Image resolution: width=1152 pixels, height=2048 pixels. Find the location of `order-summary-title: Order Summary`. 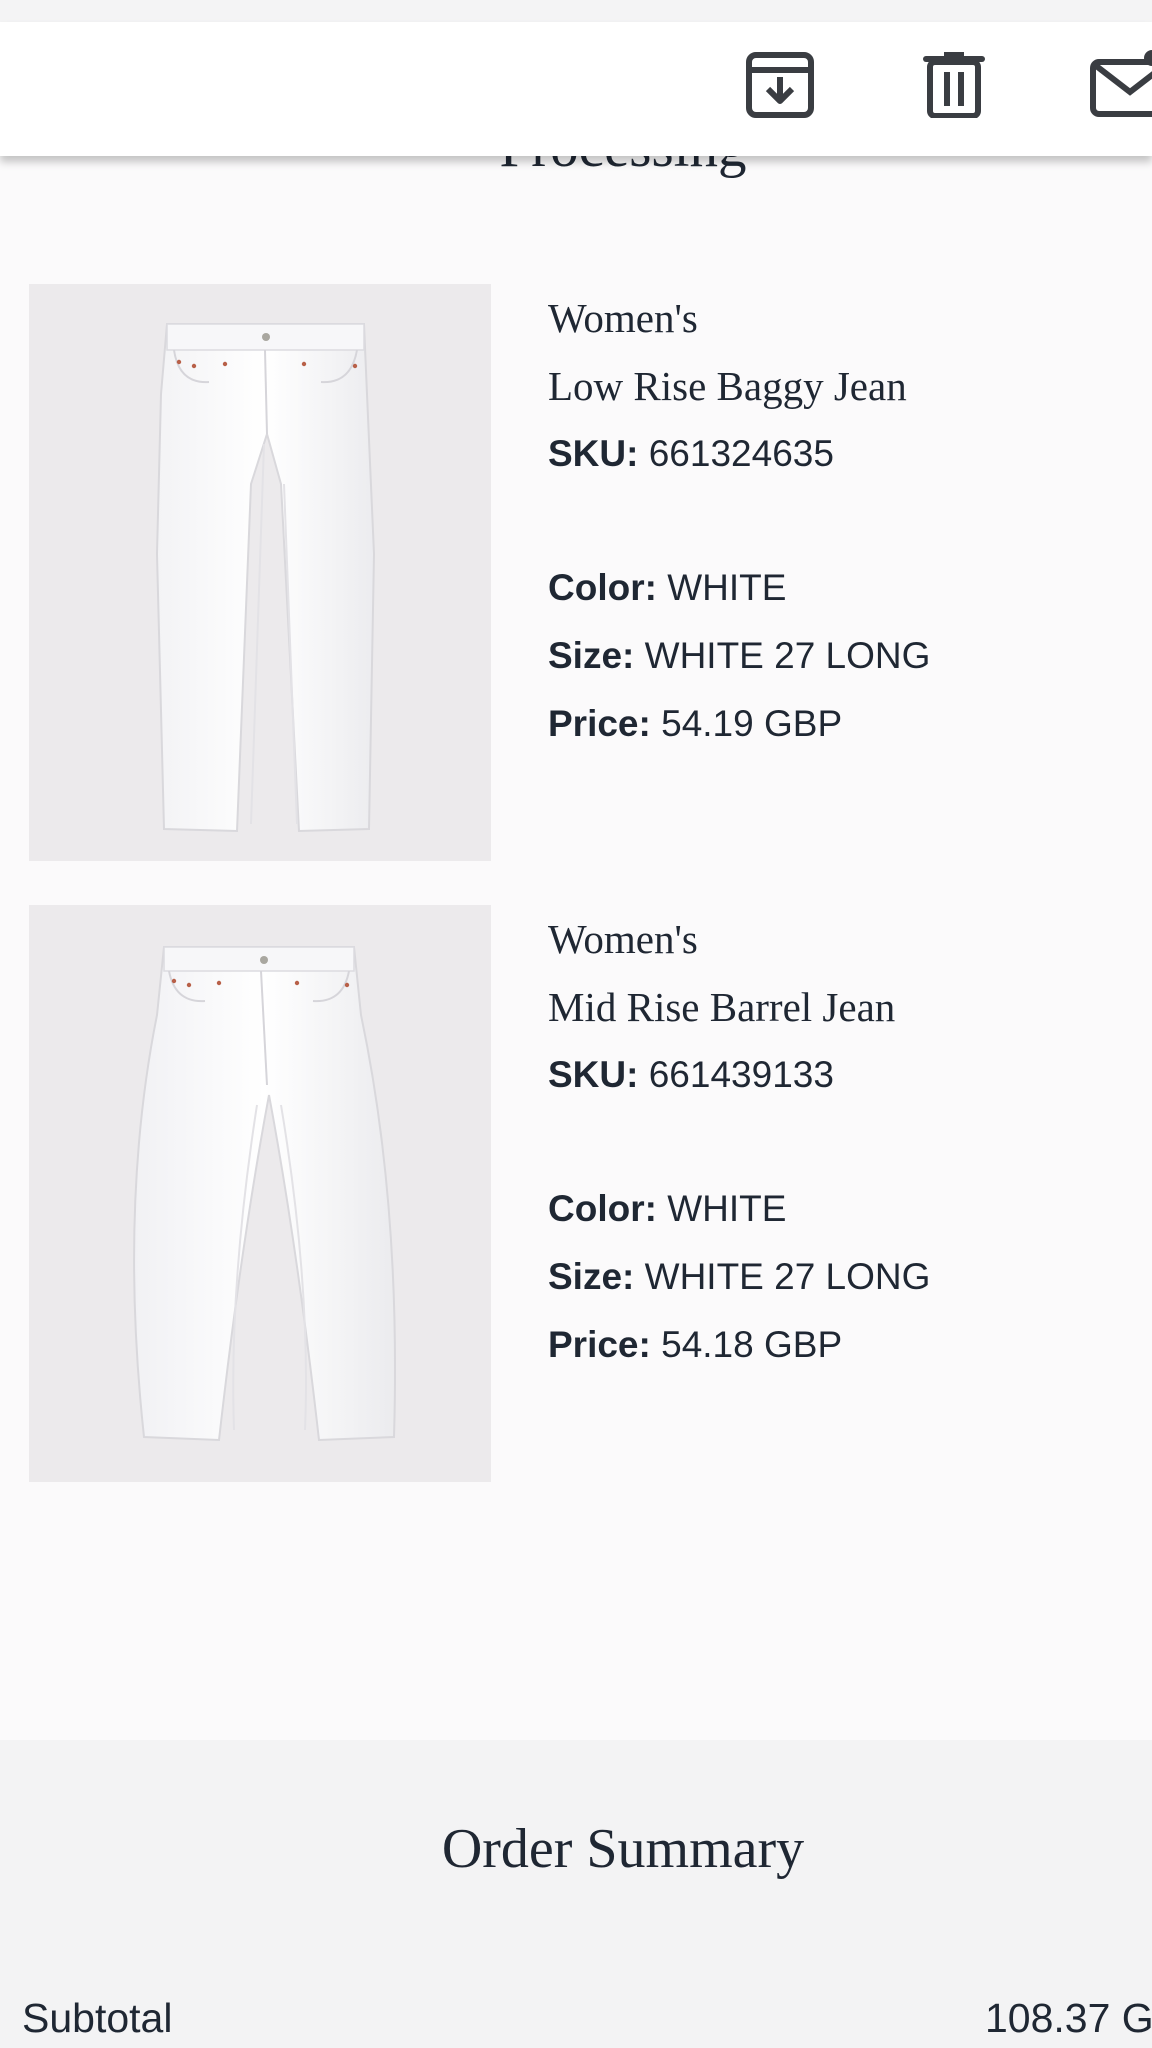

order-summary-title: Order Summary is located at coordinates (623, 1849).